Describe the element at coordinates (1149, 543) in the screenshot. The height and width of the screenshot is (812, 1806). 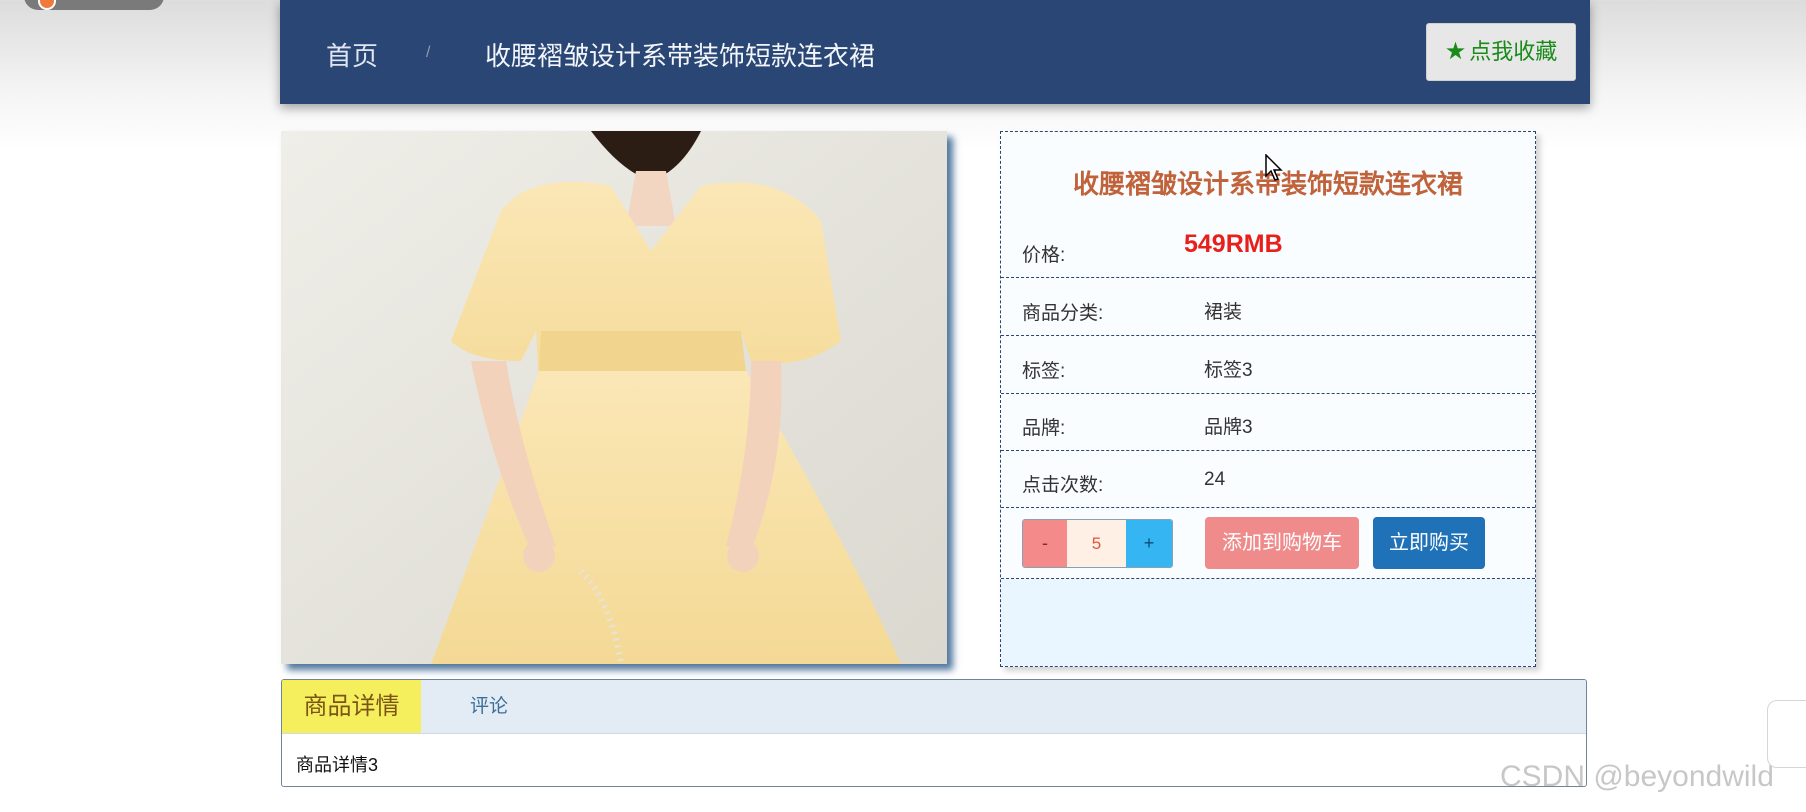
I see `quantity-increment-button: +` at that location.